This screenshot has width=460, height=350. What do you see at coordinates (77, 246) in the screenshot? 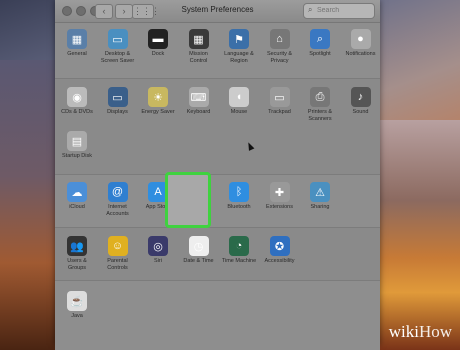
I see `users-icon: 👥` at bounding box center [77, 246].